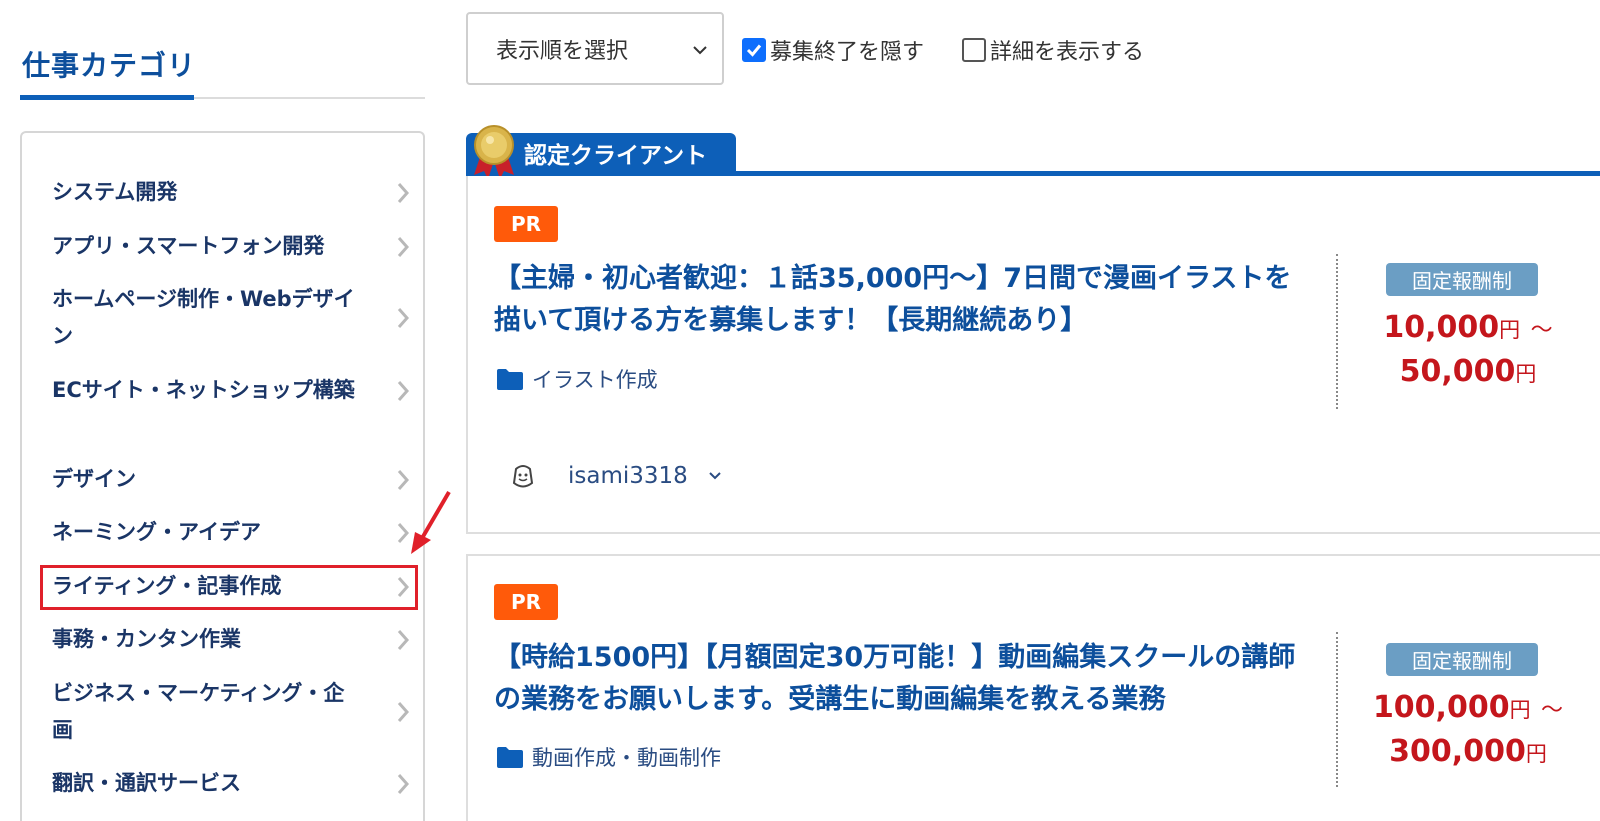 This screenshot has height=821, width=1600. I want to click on sidebar-item-business: ビジネス・マーケティング・企画, so click(232, 712).